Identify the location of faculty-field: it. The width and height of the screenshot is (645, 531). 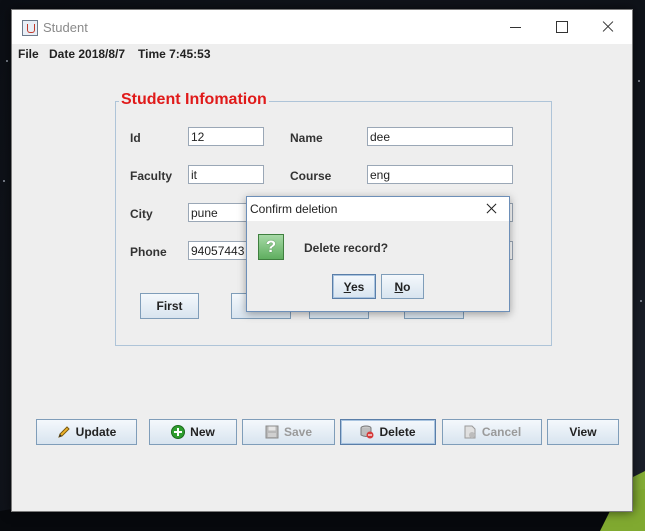
(226, 174).